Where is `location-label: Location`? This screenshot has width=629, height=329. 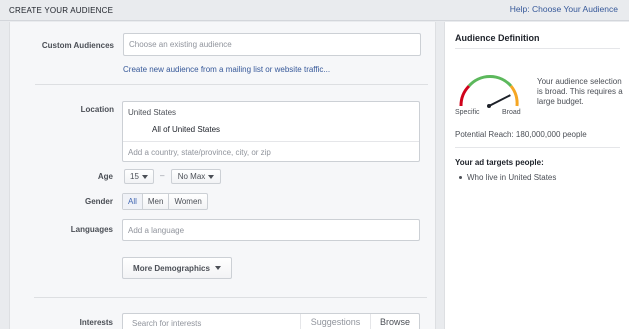 location-label: Location is located at coordinates (97, 109).